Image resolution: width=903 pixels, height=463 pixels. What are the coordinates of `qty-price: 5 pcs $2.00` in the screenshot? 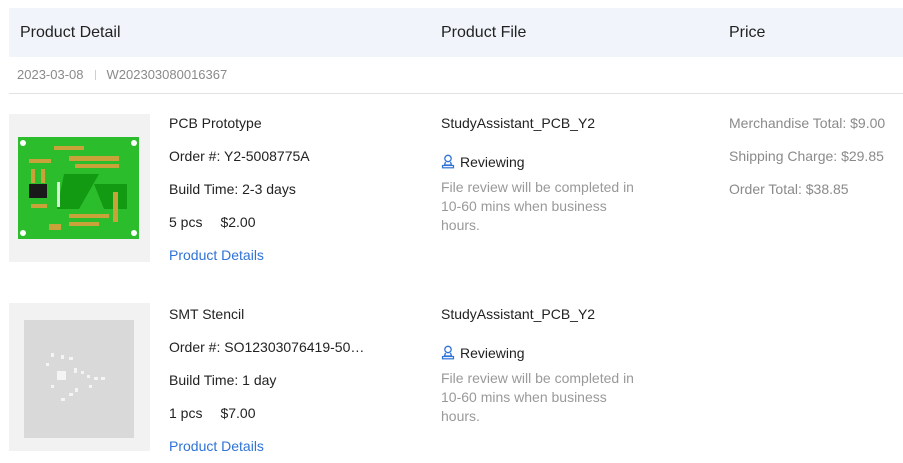 It's located at (239, 227).